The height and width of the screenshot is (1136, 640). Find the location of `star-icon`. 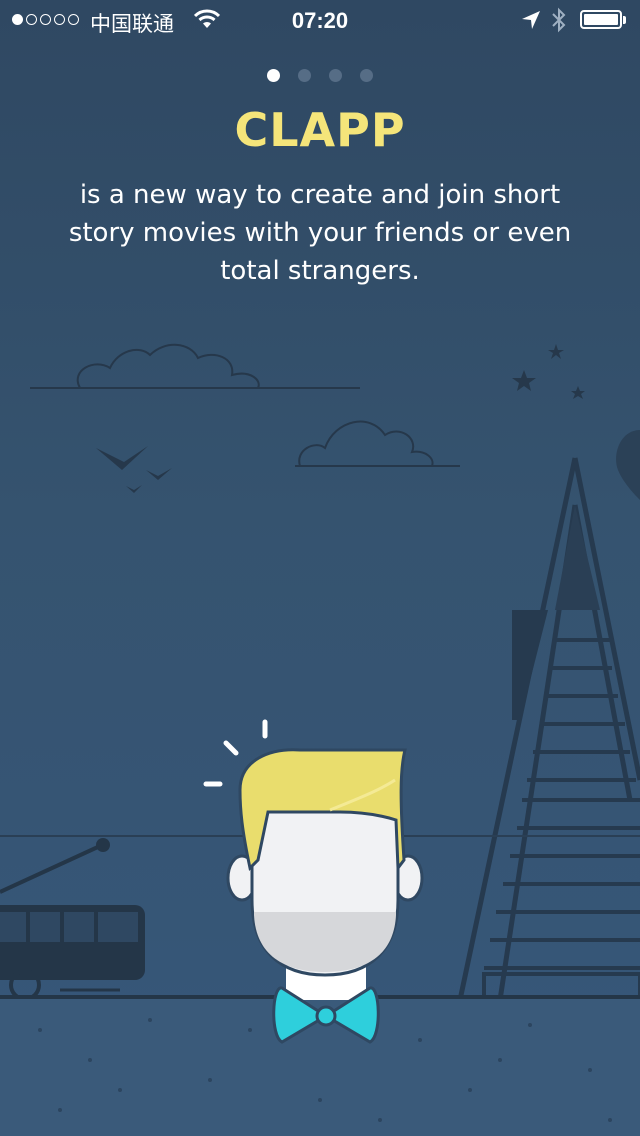

star-icon is located at coordinates (548, 371).